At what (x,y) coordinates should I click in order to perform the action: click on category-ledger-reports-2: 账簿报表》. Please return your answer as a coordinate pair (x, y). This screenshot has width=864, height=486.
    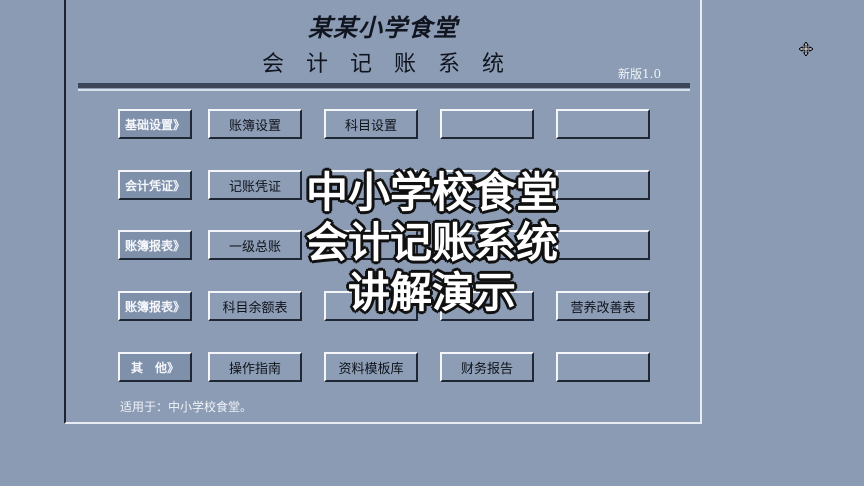
    Looking at the image, I should click on (155, 306).